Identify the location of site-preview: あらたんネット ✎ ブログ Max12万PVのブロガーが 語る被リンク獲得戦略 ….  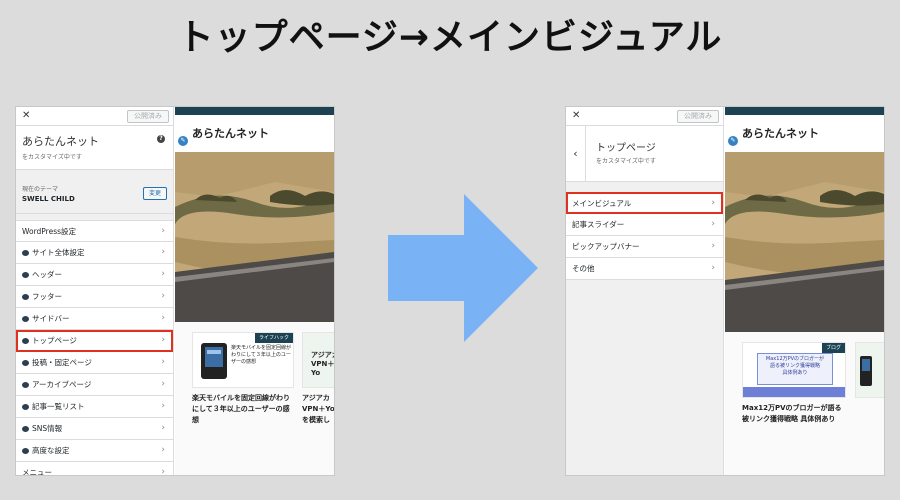
(804, 291).